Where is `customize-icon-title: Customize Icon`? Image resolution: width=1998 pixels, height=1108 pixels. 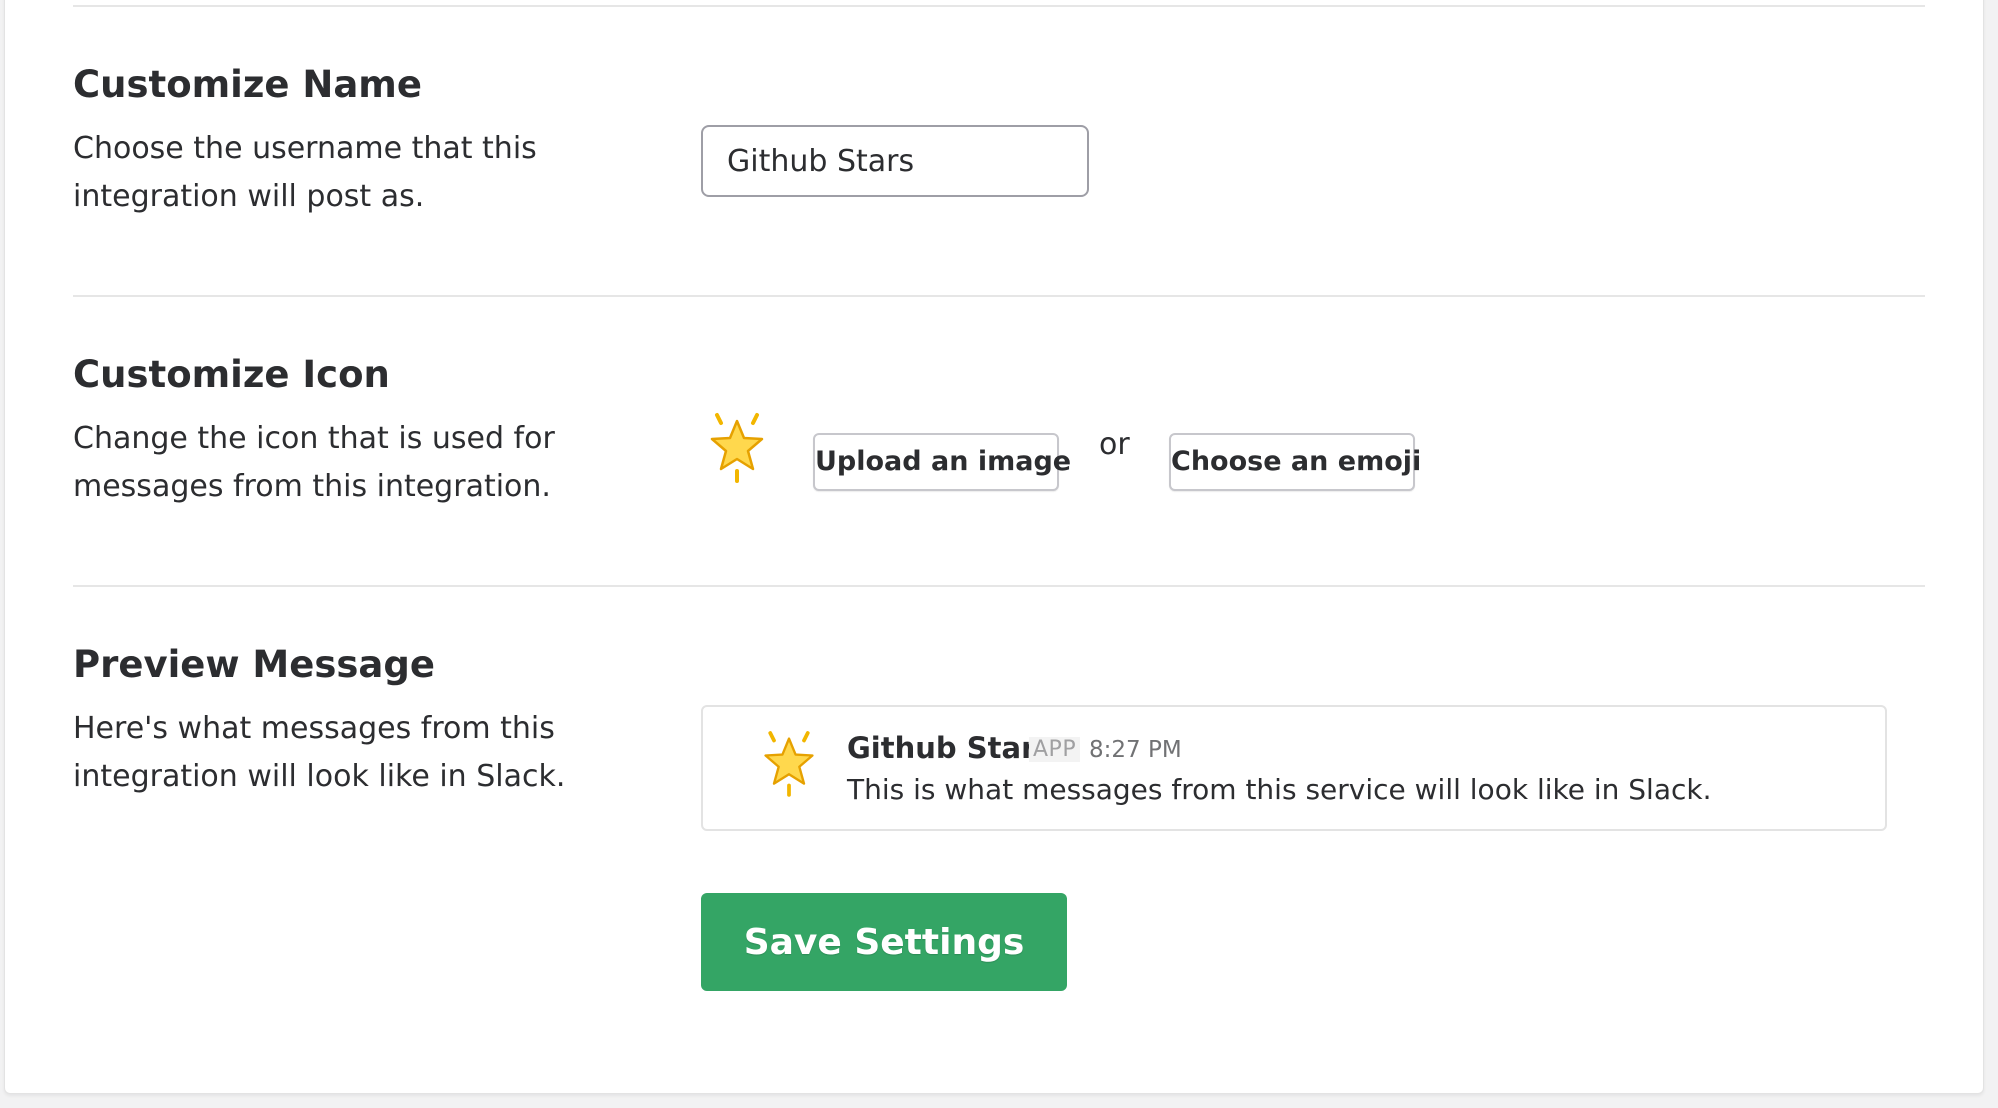 customize-icon-title: Customize Icon is located at coordinates (231, 374).